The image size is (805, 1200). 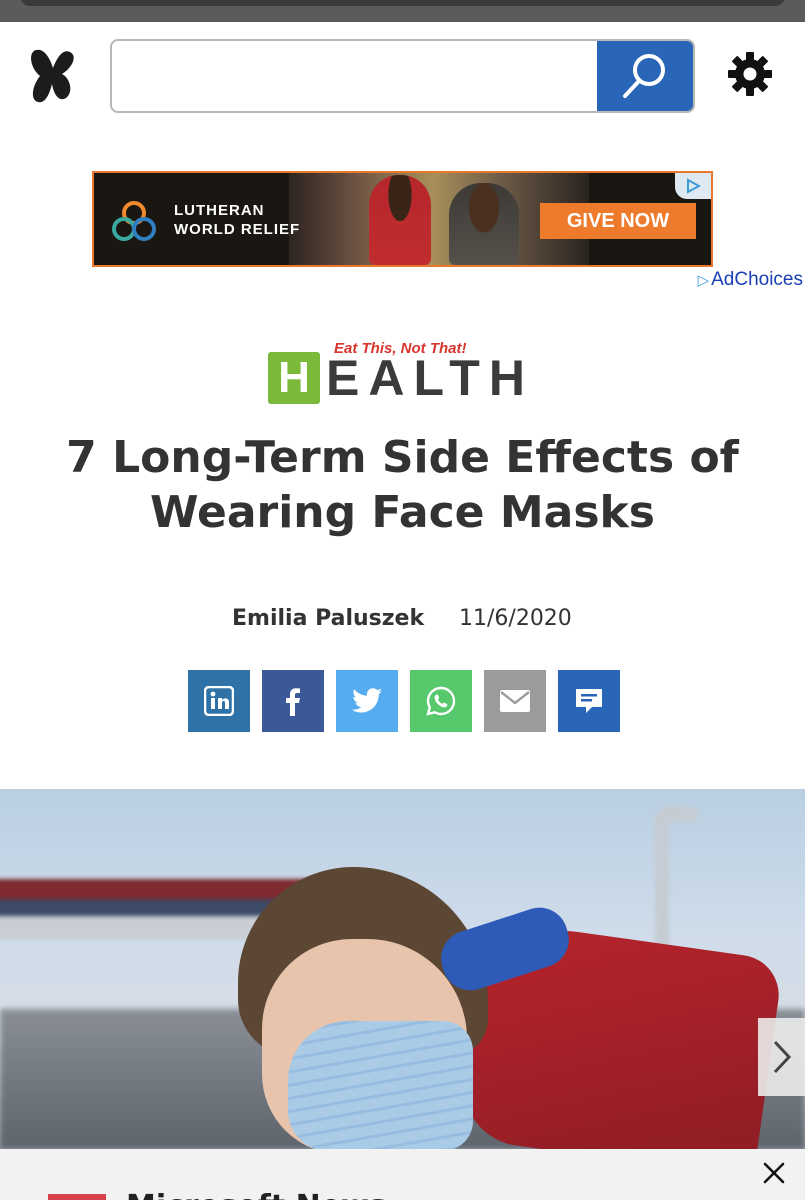 What do you see at coordinates (134, 221) in the screenshot?
I see `lutheran-world-relief-logo-icon` at bounding box center [134, 221].